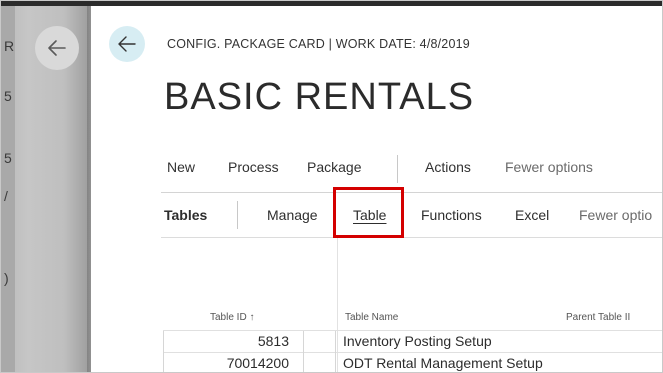  I want to click on background-mark: /, so click(6, 196).